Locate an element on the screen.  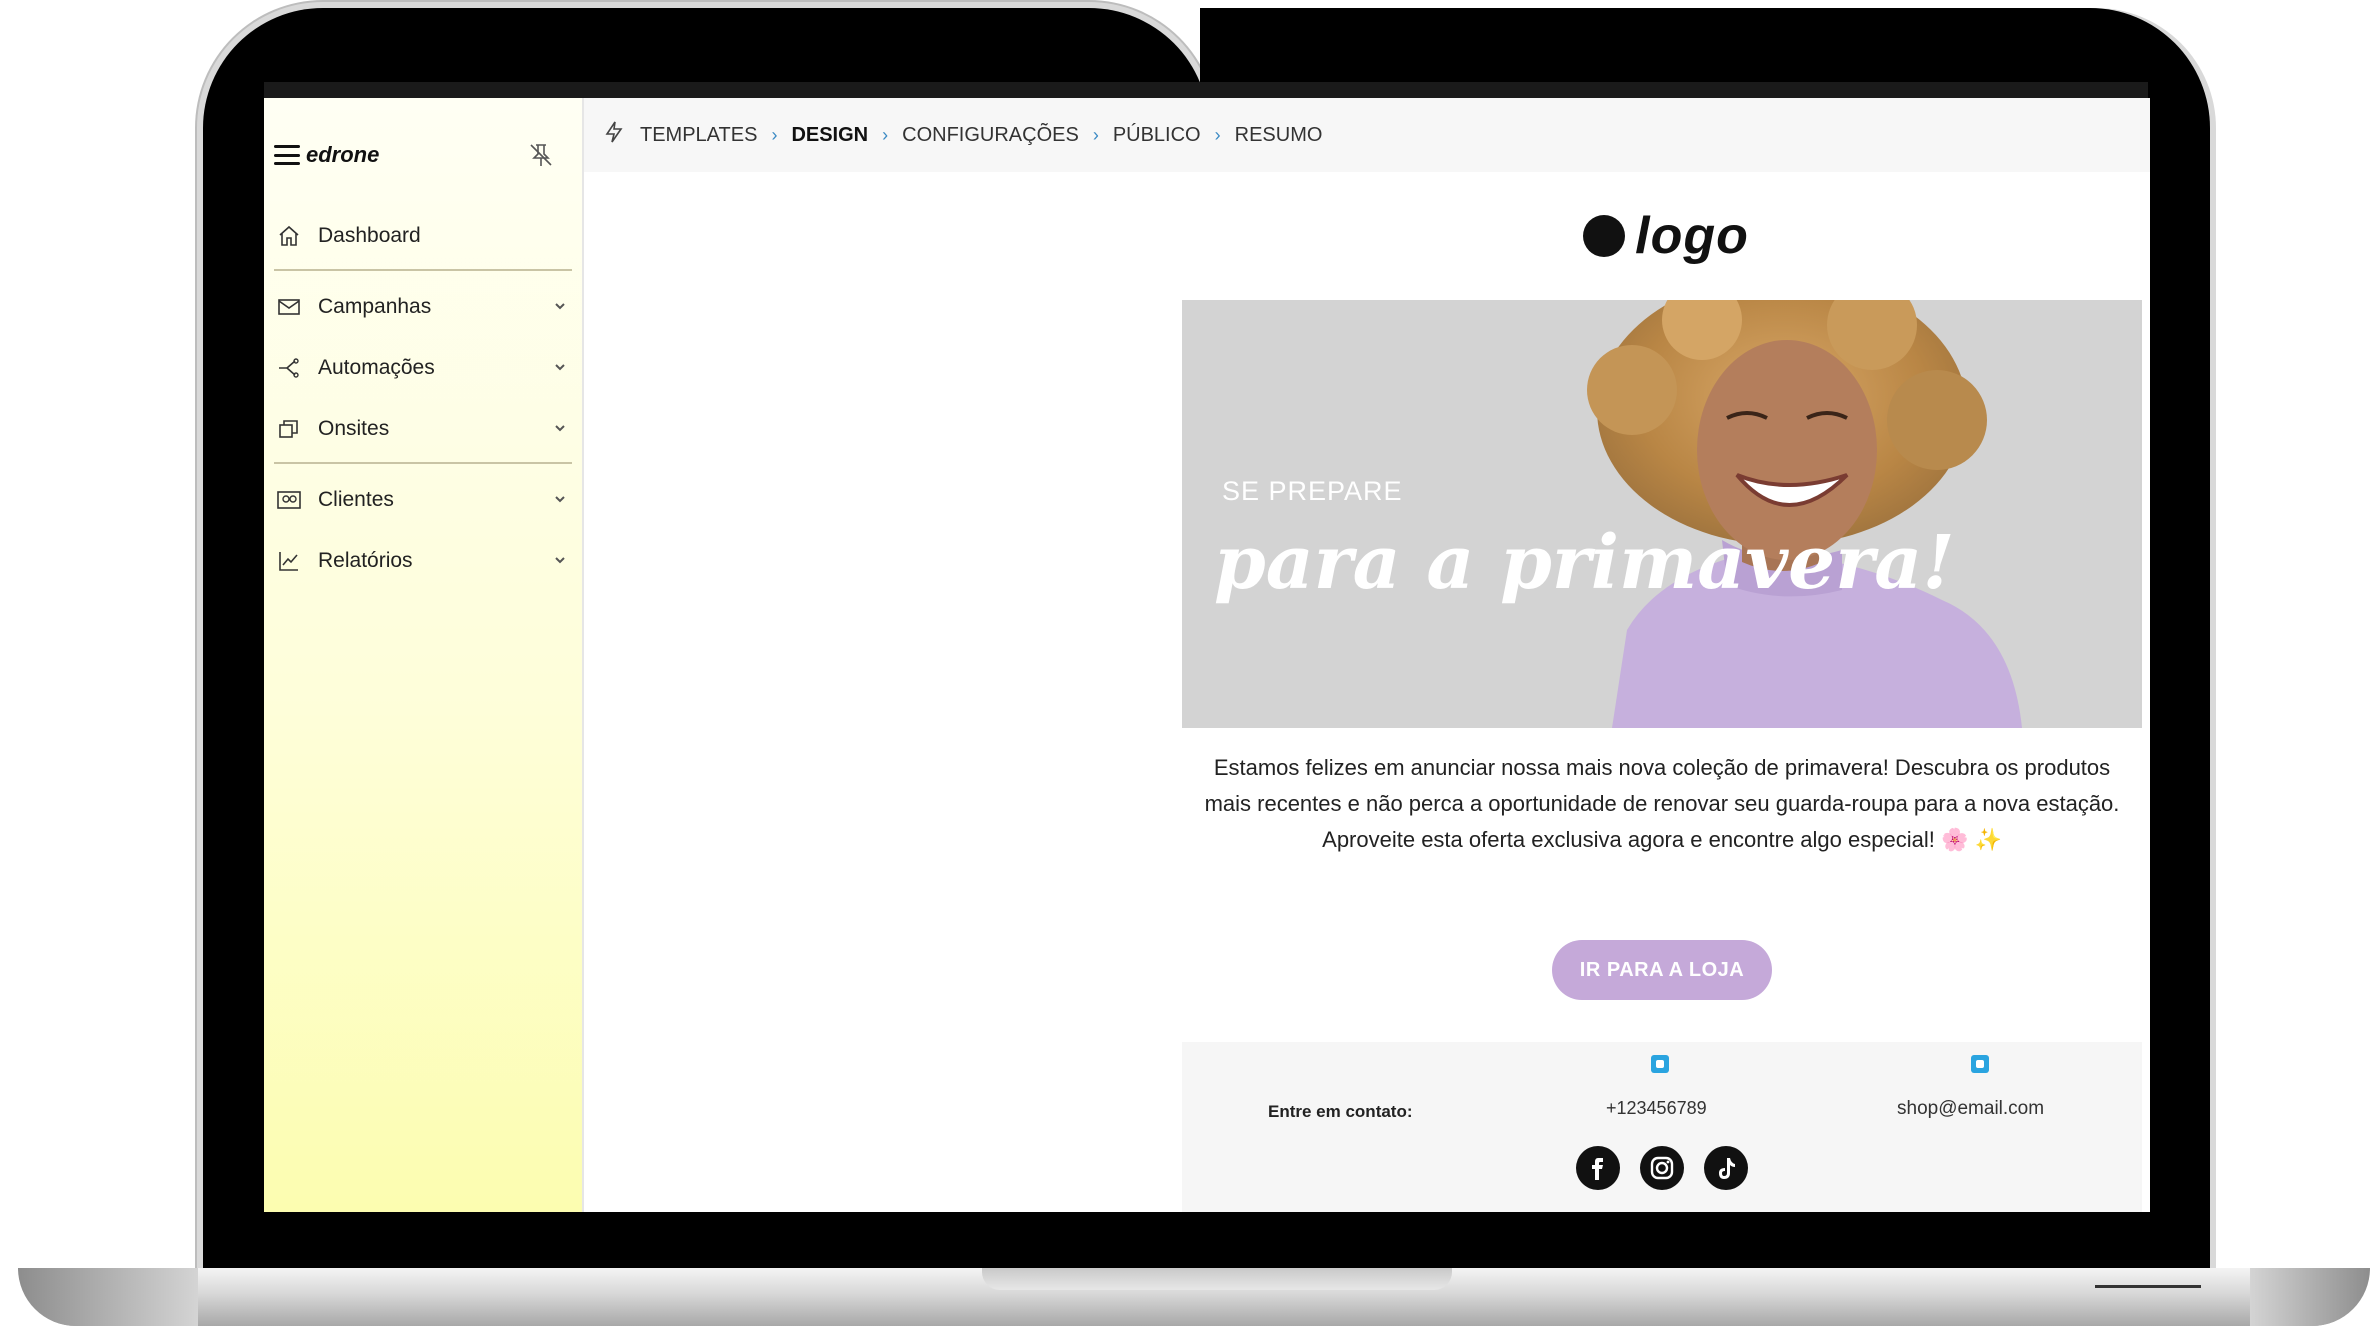
social-links is located at coordinates (1662, 1168).